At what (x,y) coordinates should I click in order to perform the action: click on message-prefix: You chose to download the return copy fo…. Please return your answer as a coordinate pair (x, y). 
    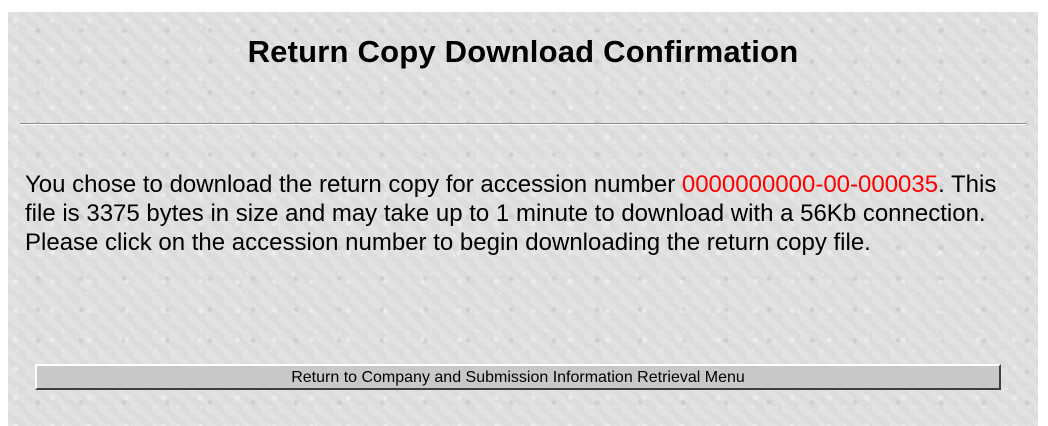
    Looking at the image, I should click on (353, 184).